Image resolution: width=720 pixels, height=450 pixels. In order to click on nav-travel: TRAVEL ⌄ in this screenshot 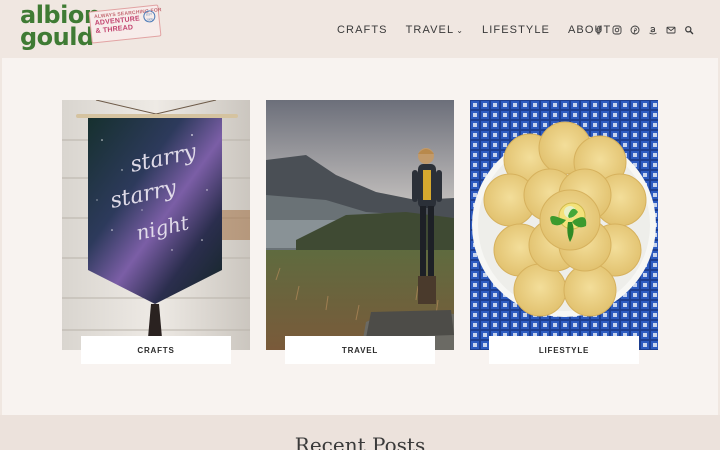, I will do `click(435, 30)`.